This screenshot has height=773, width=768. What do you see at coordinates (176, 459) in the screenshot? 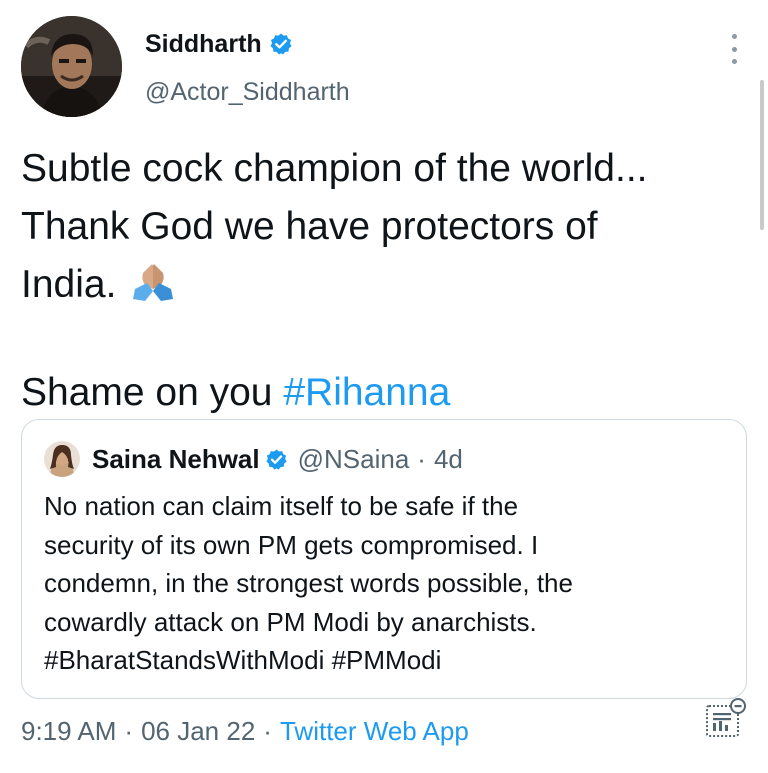
I see `quoted-author-name: Saina Nehwal` at bounding box center [176, 459].